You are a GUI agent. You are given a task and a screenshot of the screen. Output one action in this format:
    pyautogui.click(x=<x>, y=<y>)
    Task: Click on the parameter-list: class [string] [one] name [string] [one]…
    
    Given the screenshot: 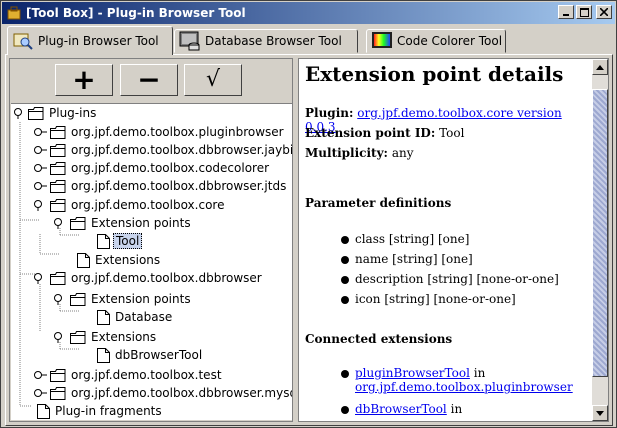 What is the action you would take?
    pyautogui.click(x=463, y=272)
    